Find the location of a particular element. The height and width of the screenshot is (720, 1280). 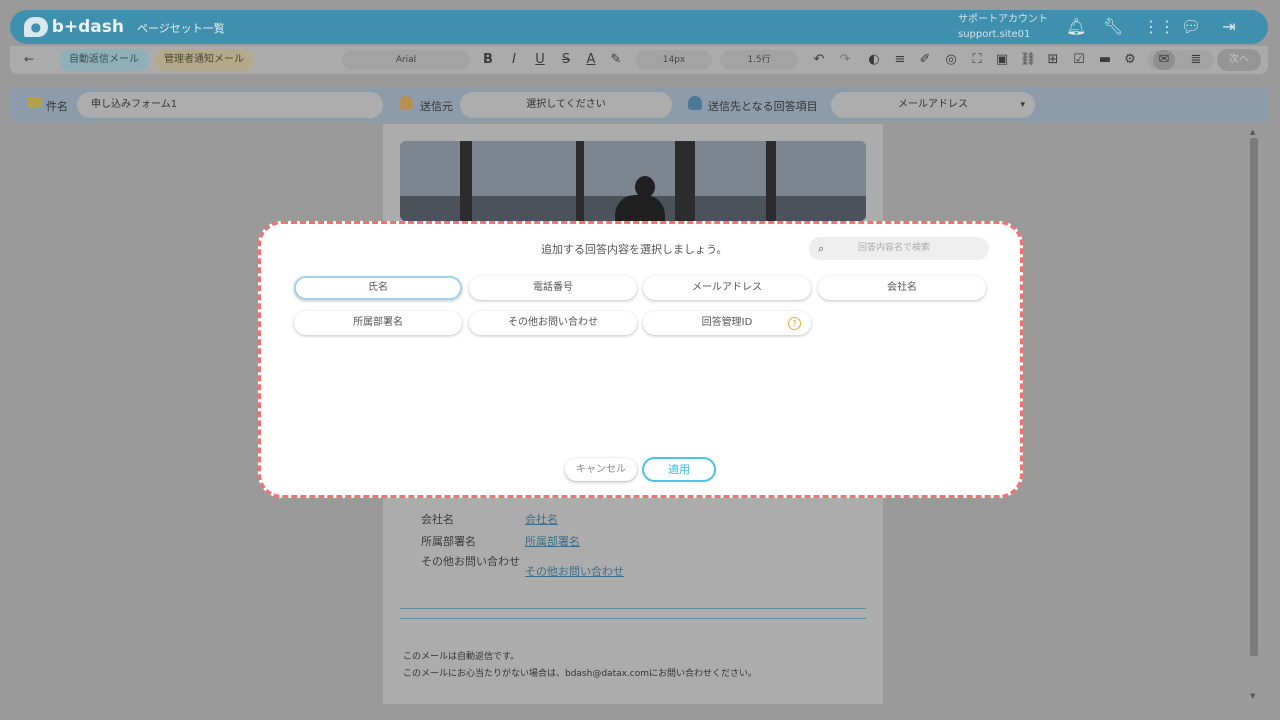

help-chat-icon: 💬︎ is located at coordinates (1191, 27).